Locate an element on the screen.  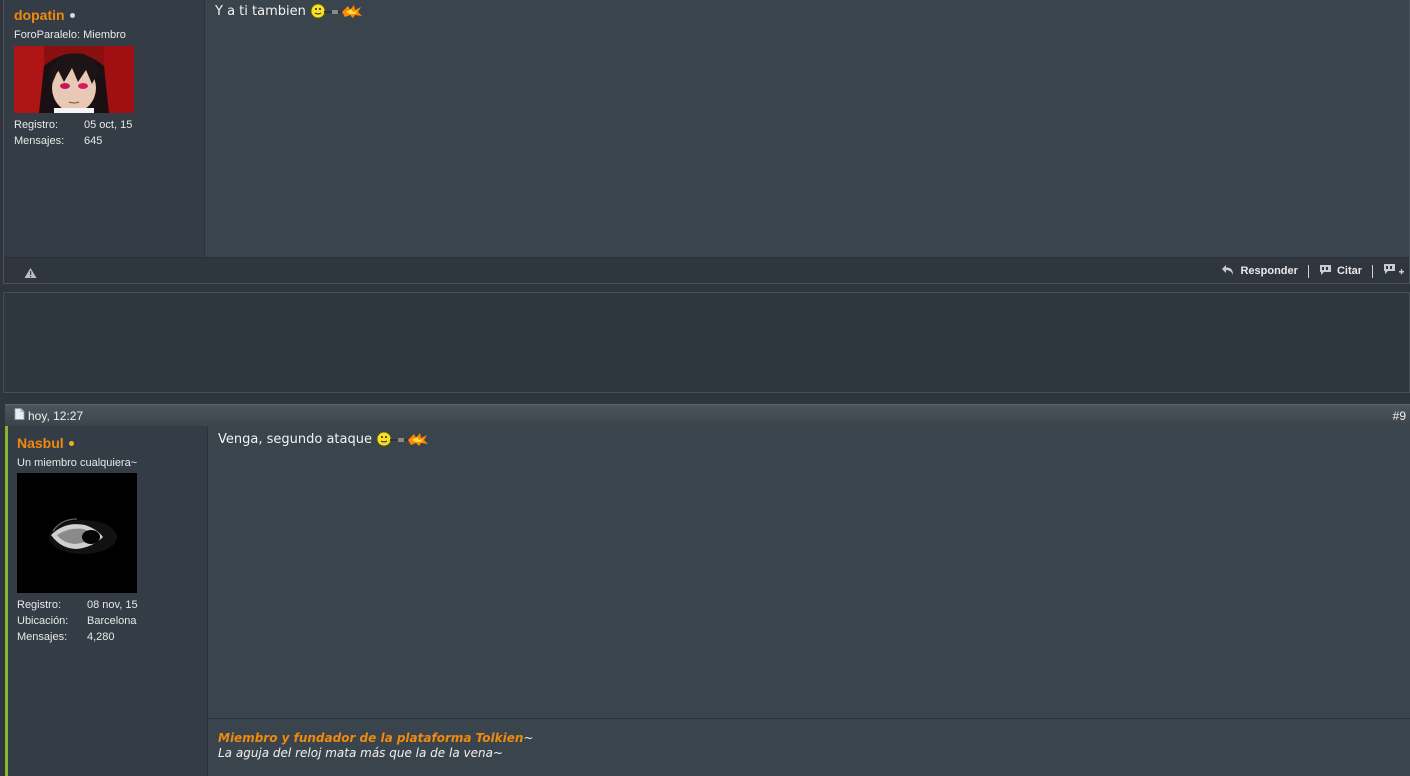
post-2-avatar is located at coordinates (77, 533).